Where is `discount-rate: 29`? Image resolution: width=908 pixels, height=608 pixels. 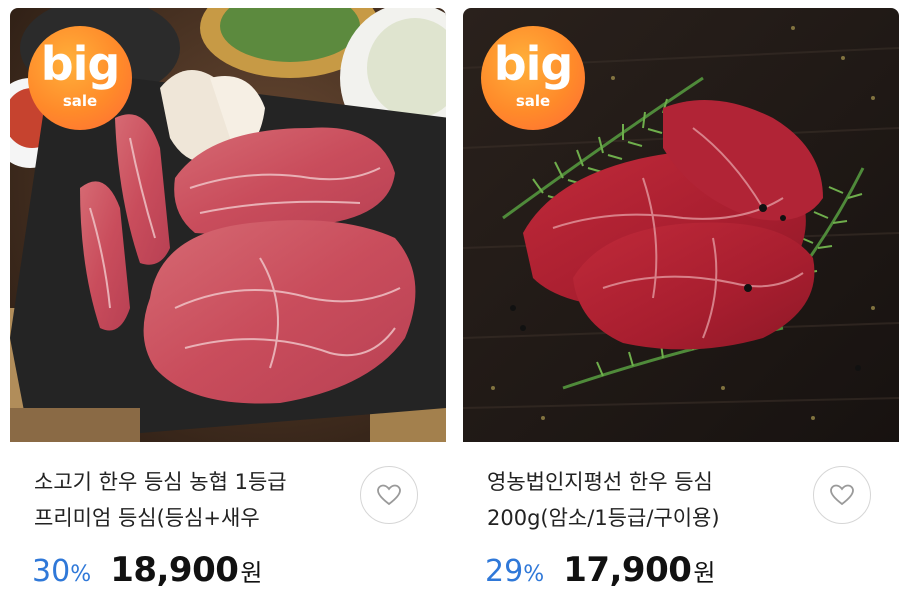 discount-rate: 29 is located at coordinates (504, 571).